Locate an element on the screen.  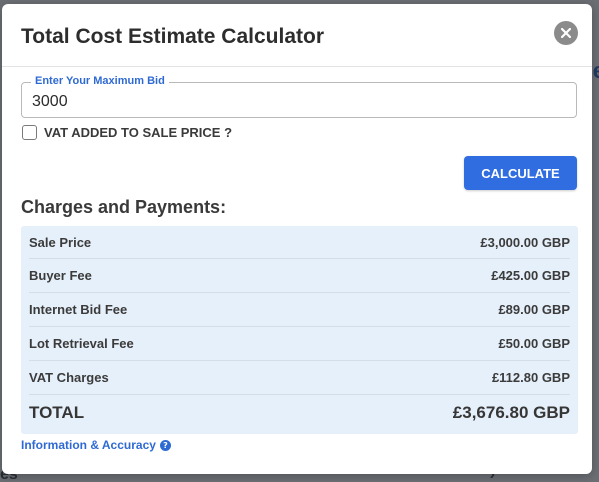
background-text-fragment: e is located at coordinates (595, 70).